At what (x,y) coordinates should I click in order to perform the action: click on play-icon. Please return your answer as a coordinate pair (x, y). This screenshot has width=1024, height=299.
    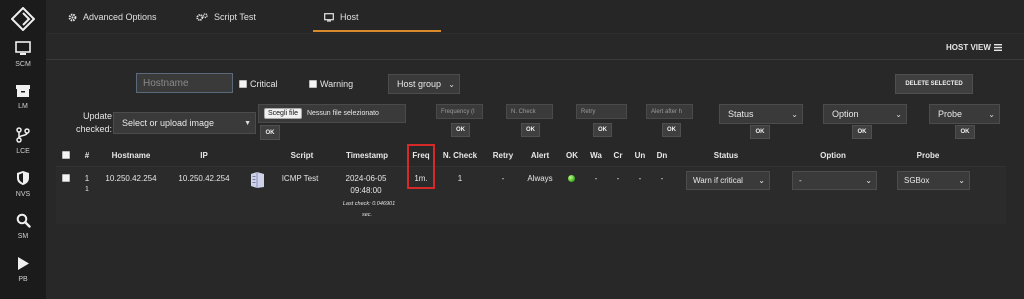
    Looking at the image, I should click on (23, 263).